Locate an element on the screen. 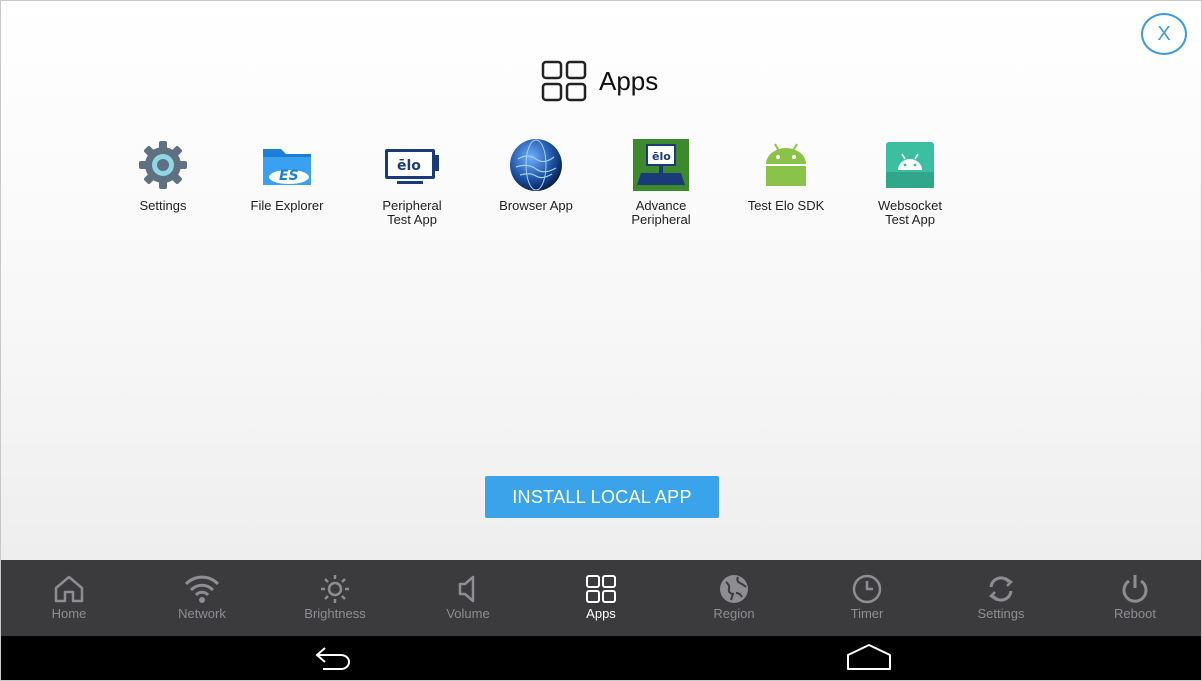 The height and width of the screenshot is (681, 1202). app-label: Test Elo SDK is located at coordinates (786, 205).